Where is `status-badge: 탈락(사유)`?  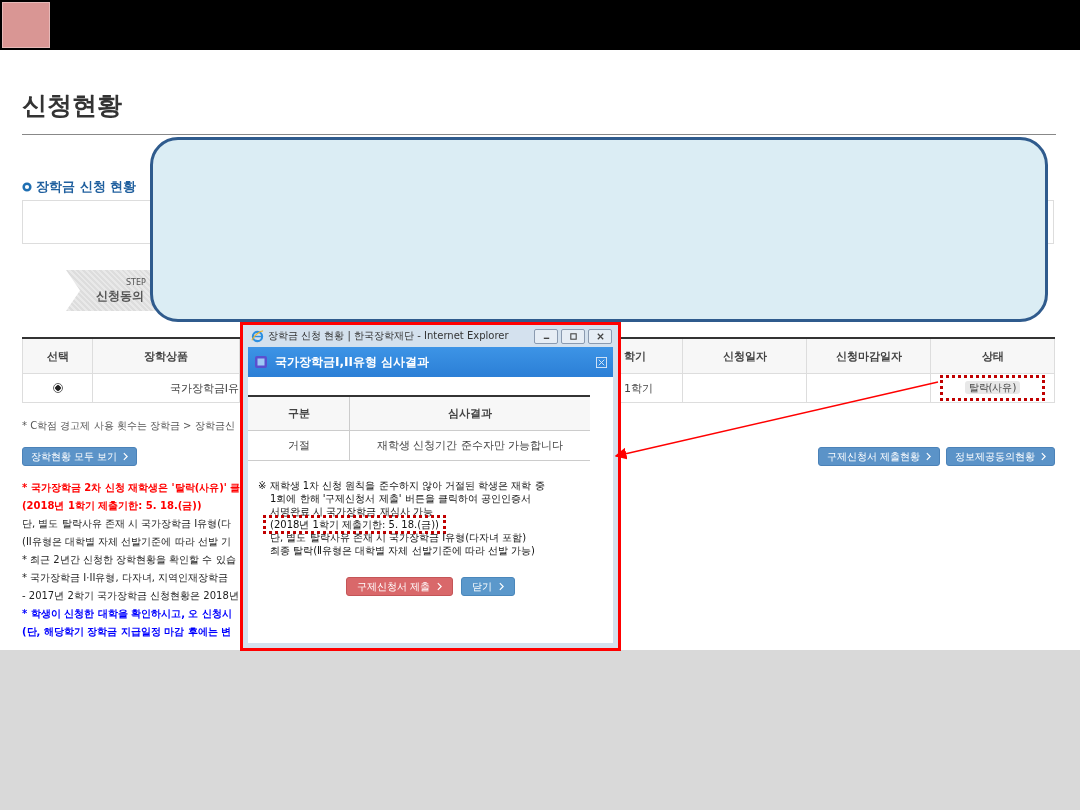
status-badge: 탈락(사유) is located at coordinates (992, 387).